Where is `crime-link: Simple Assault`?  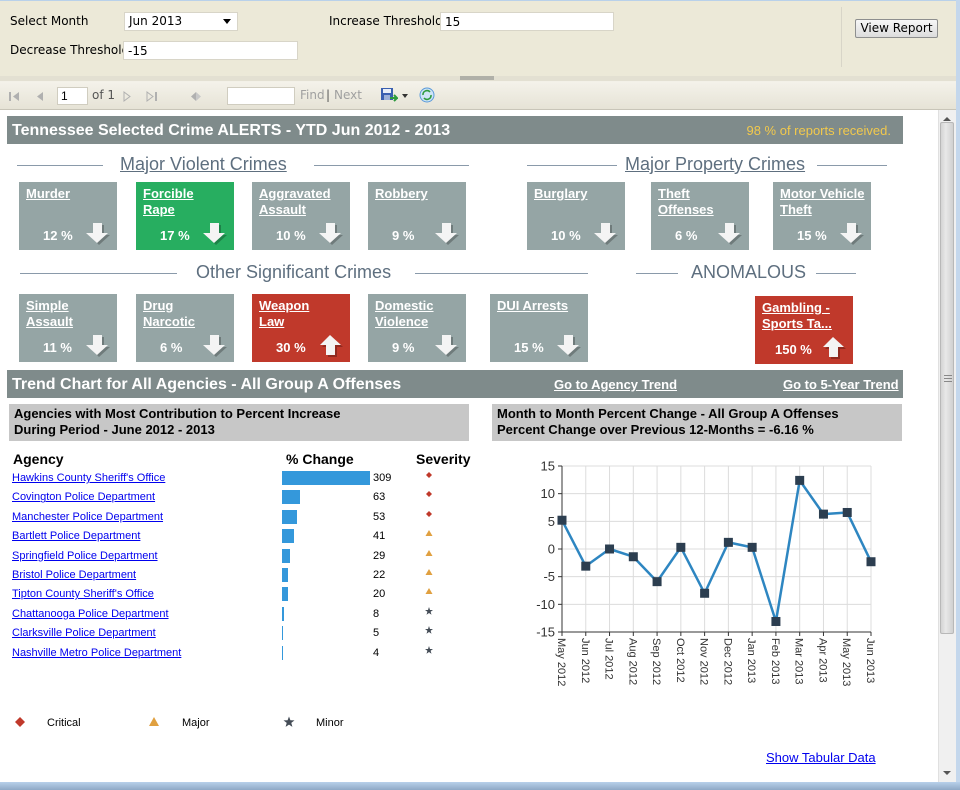 crime-link: Simple Assault is located at coordinates (69, 314).